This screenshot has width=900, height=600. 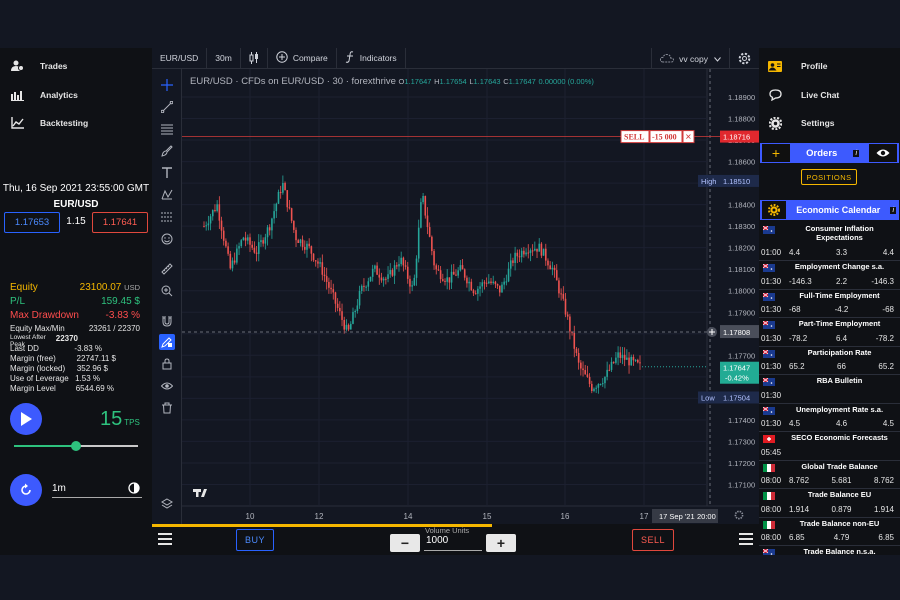 What do you see at coordinates (893, 210) in the screenshot?
I see `calendar-info-icon: i` at bounding box center [893, 210].